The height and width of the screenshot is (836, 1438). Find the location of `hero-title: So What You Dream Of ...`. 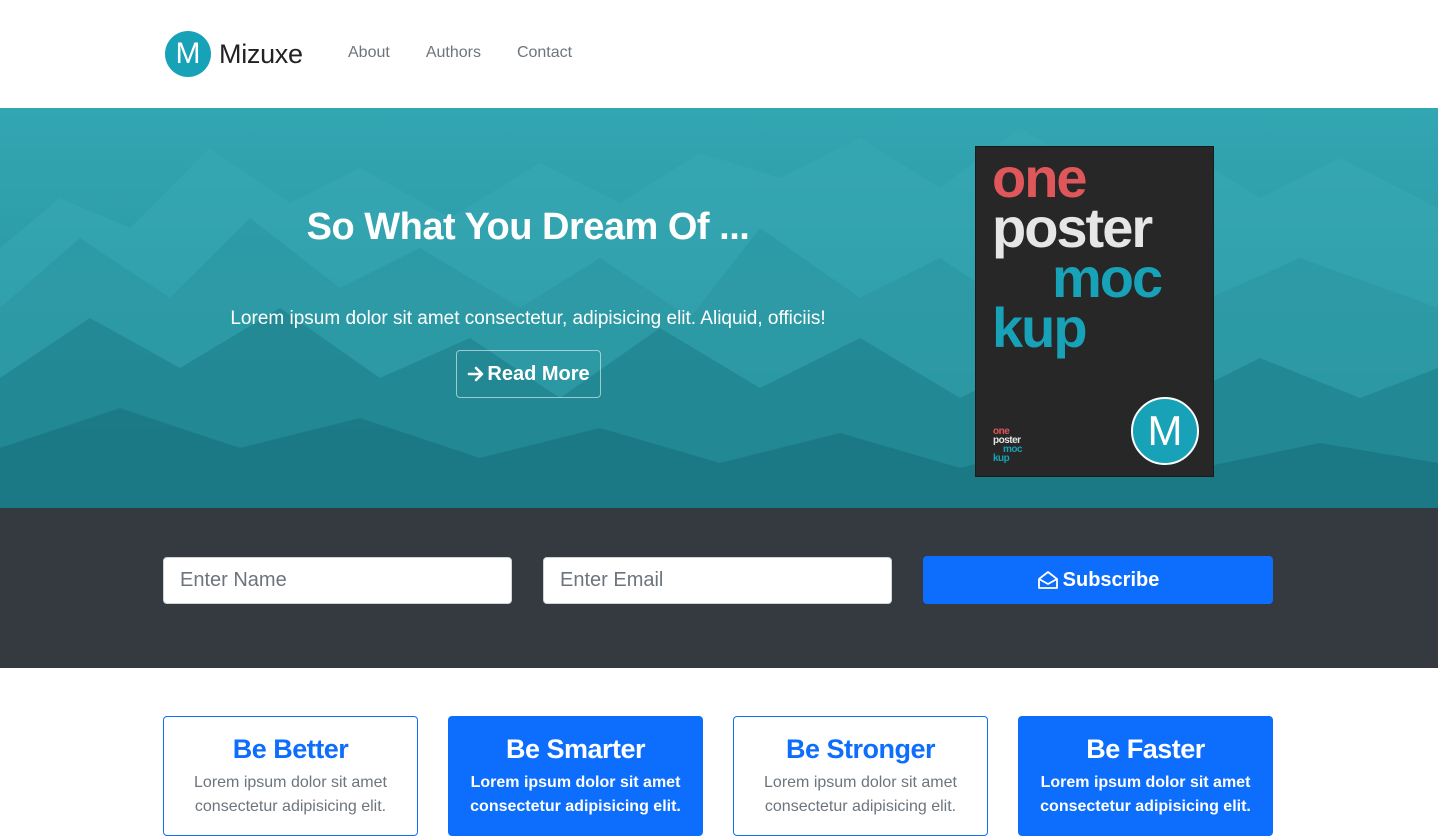

hero-title: So What You Dream Of ... is located at coordinates (528, 227).